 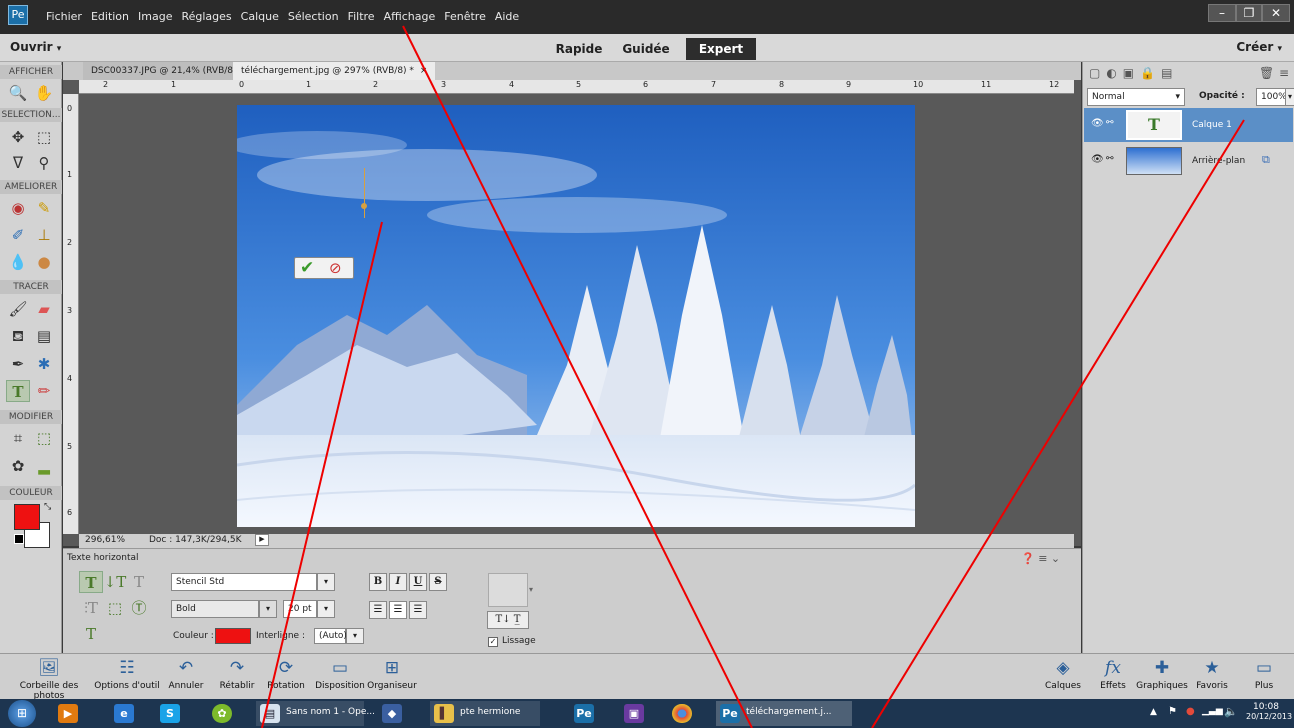 I want to click on text-color-swatch, so click(x=233, y=636).